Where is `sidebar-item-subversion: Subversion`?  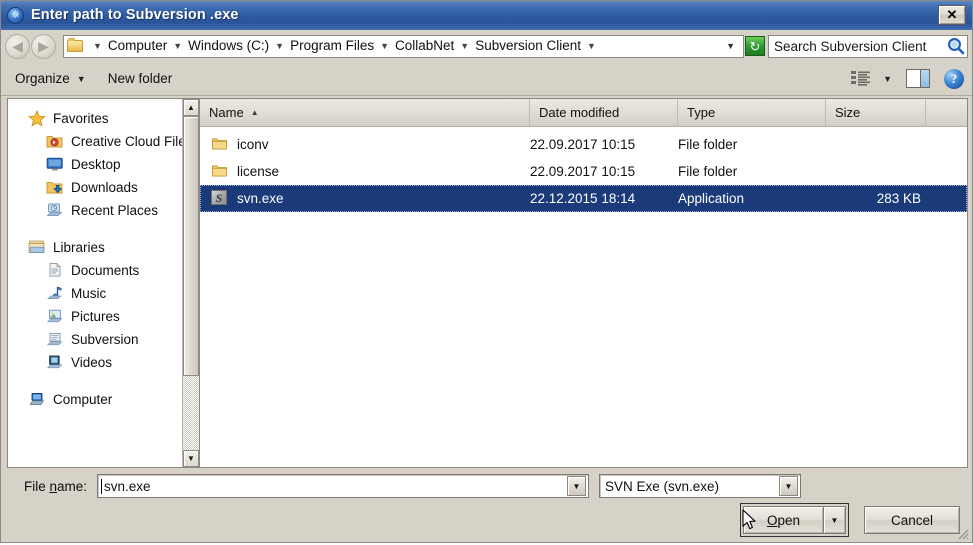
sidebar-item-subversion: Subversion is located at coordinates (95, 339).